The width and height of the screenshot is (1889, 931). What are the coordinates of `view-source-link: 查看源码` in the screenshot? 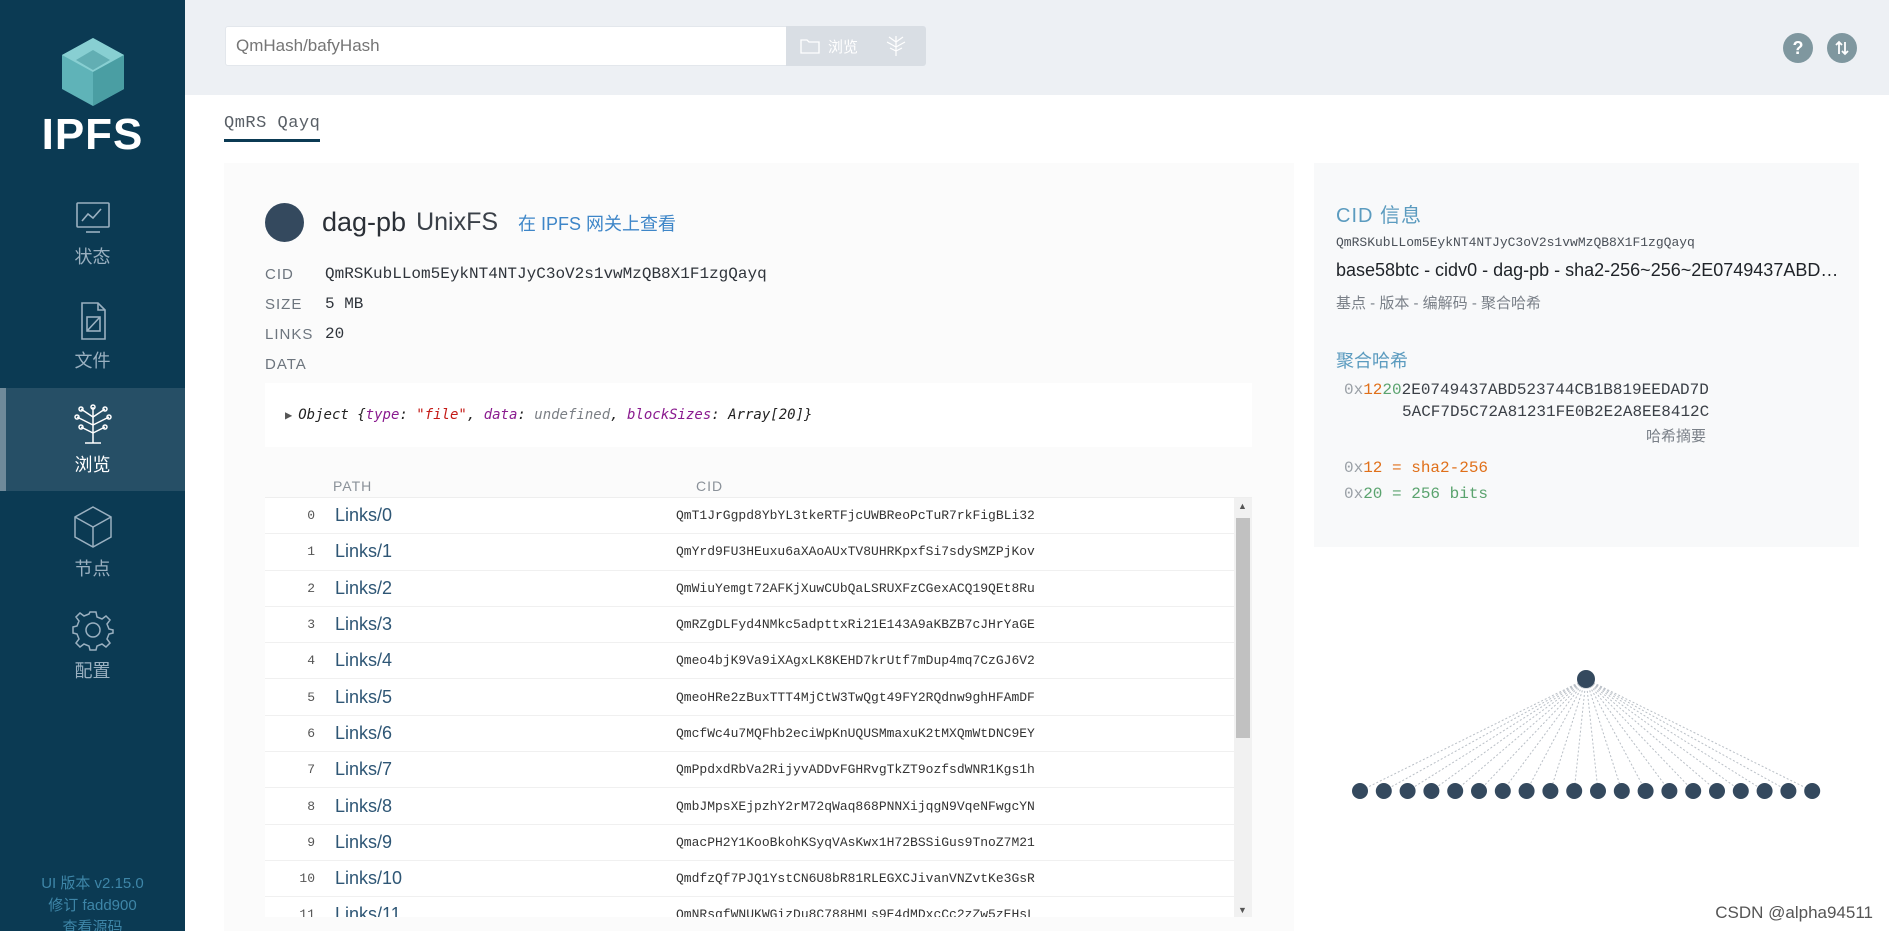 It's located at (92, 924).